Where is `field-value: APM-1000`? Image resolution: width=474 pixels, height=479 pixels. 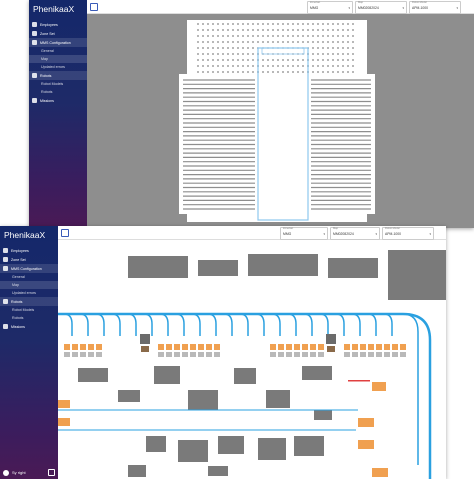
field-value: APM-1000 is located at coordinates (420, 8).